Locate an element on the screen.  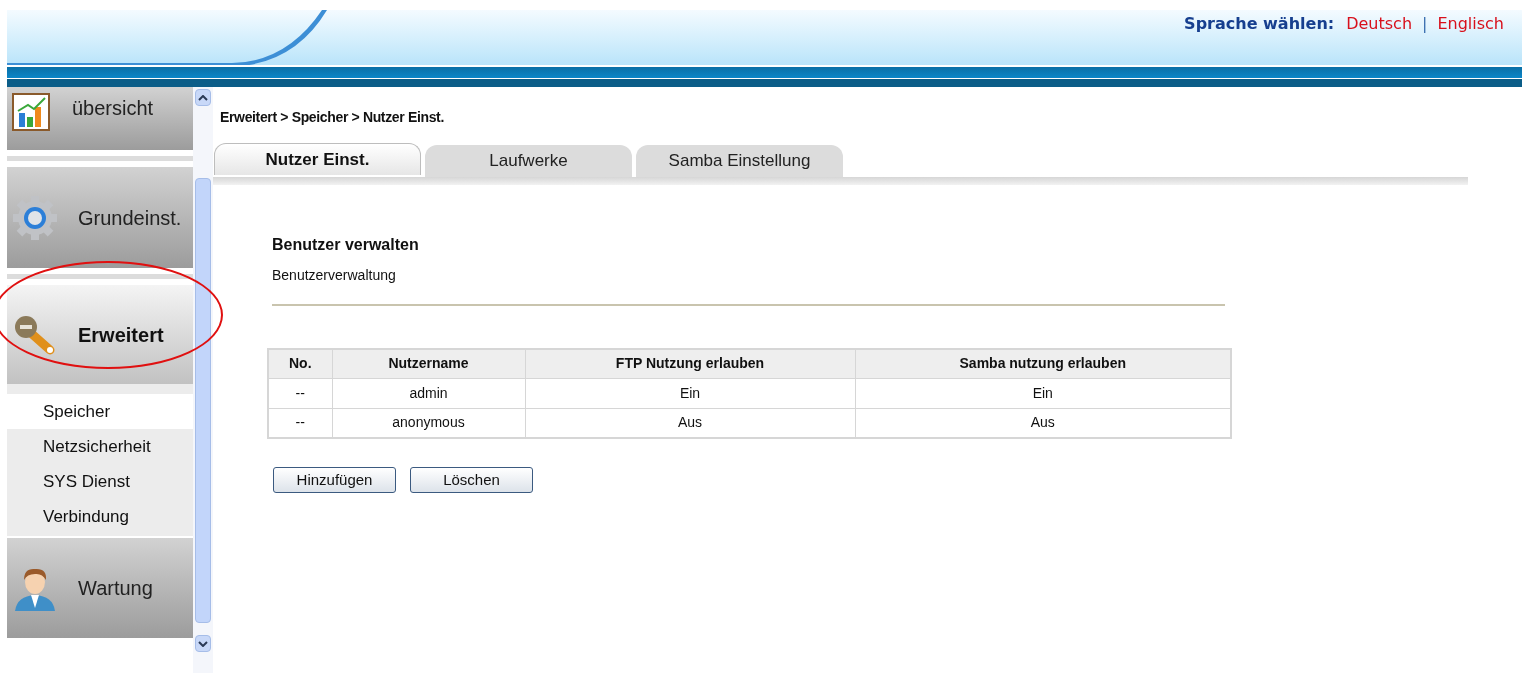
chevron-up-icon is located at coordinates (203, 97).